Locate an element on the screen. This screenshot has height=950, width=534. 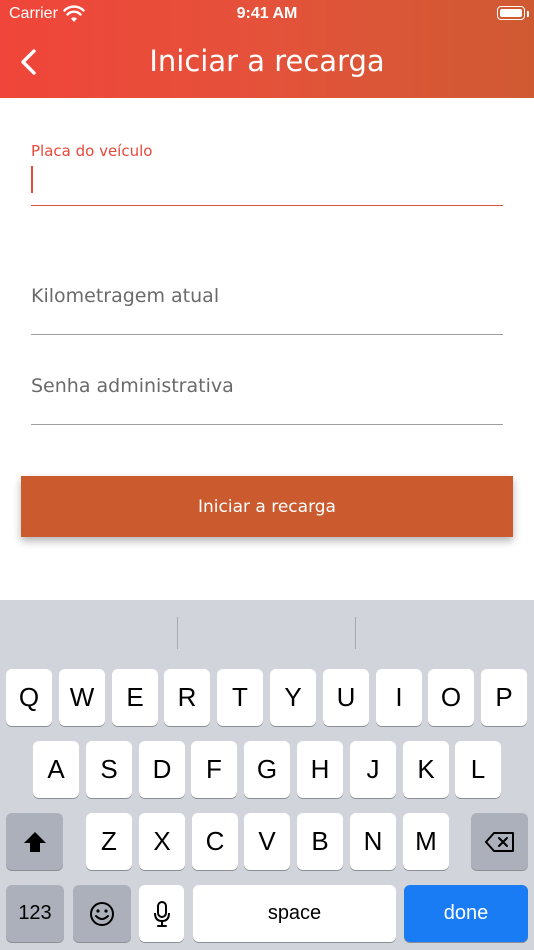
space-key: space is located at coordinates (294, 913).